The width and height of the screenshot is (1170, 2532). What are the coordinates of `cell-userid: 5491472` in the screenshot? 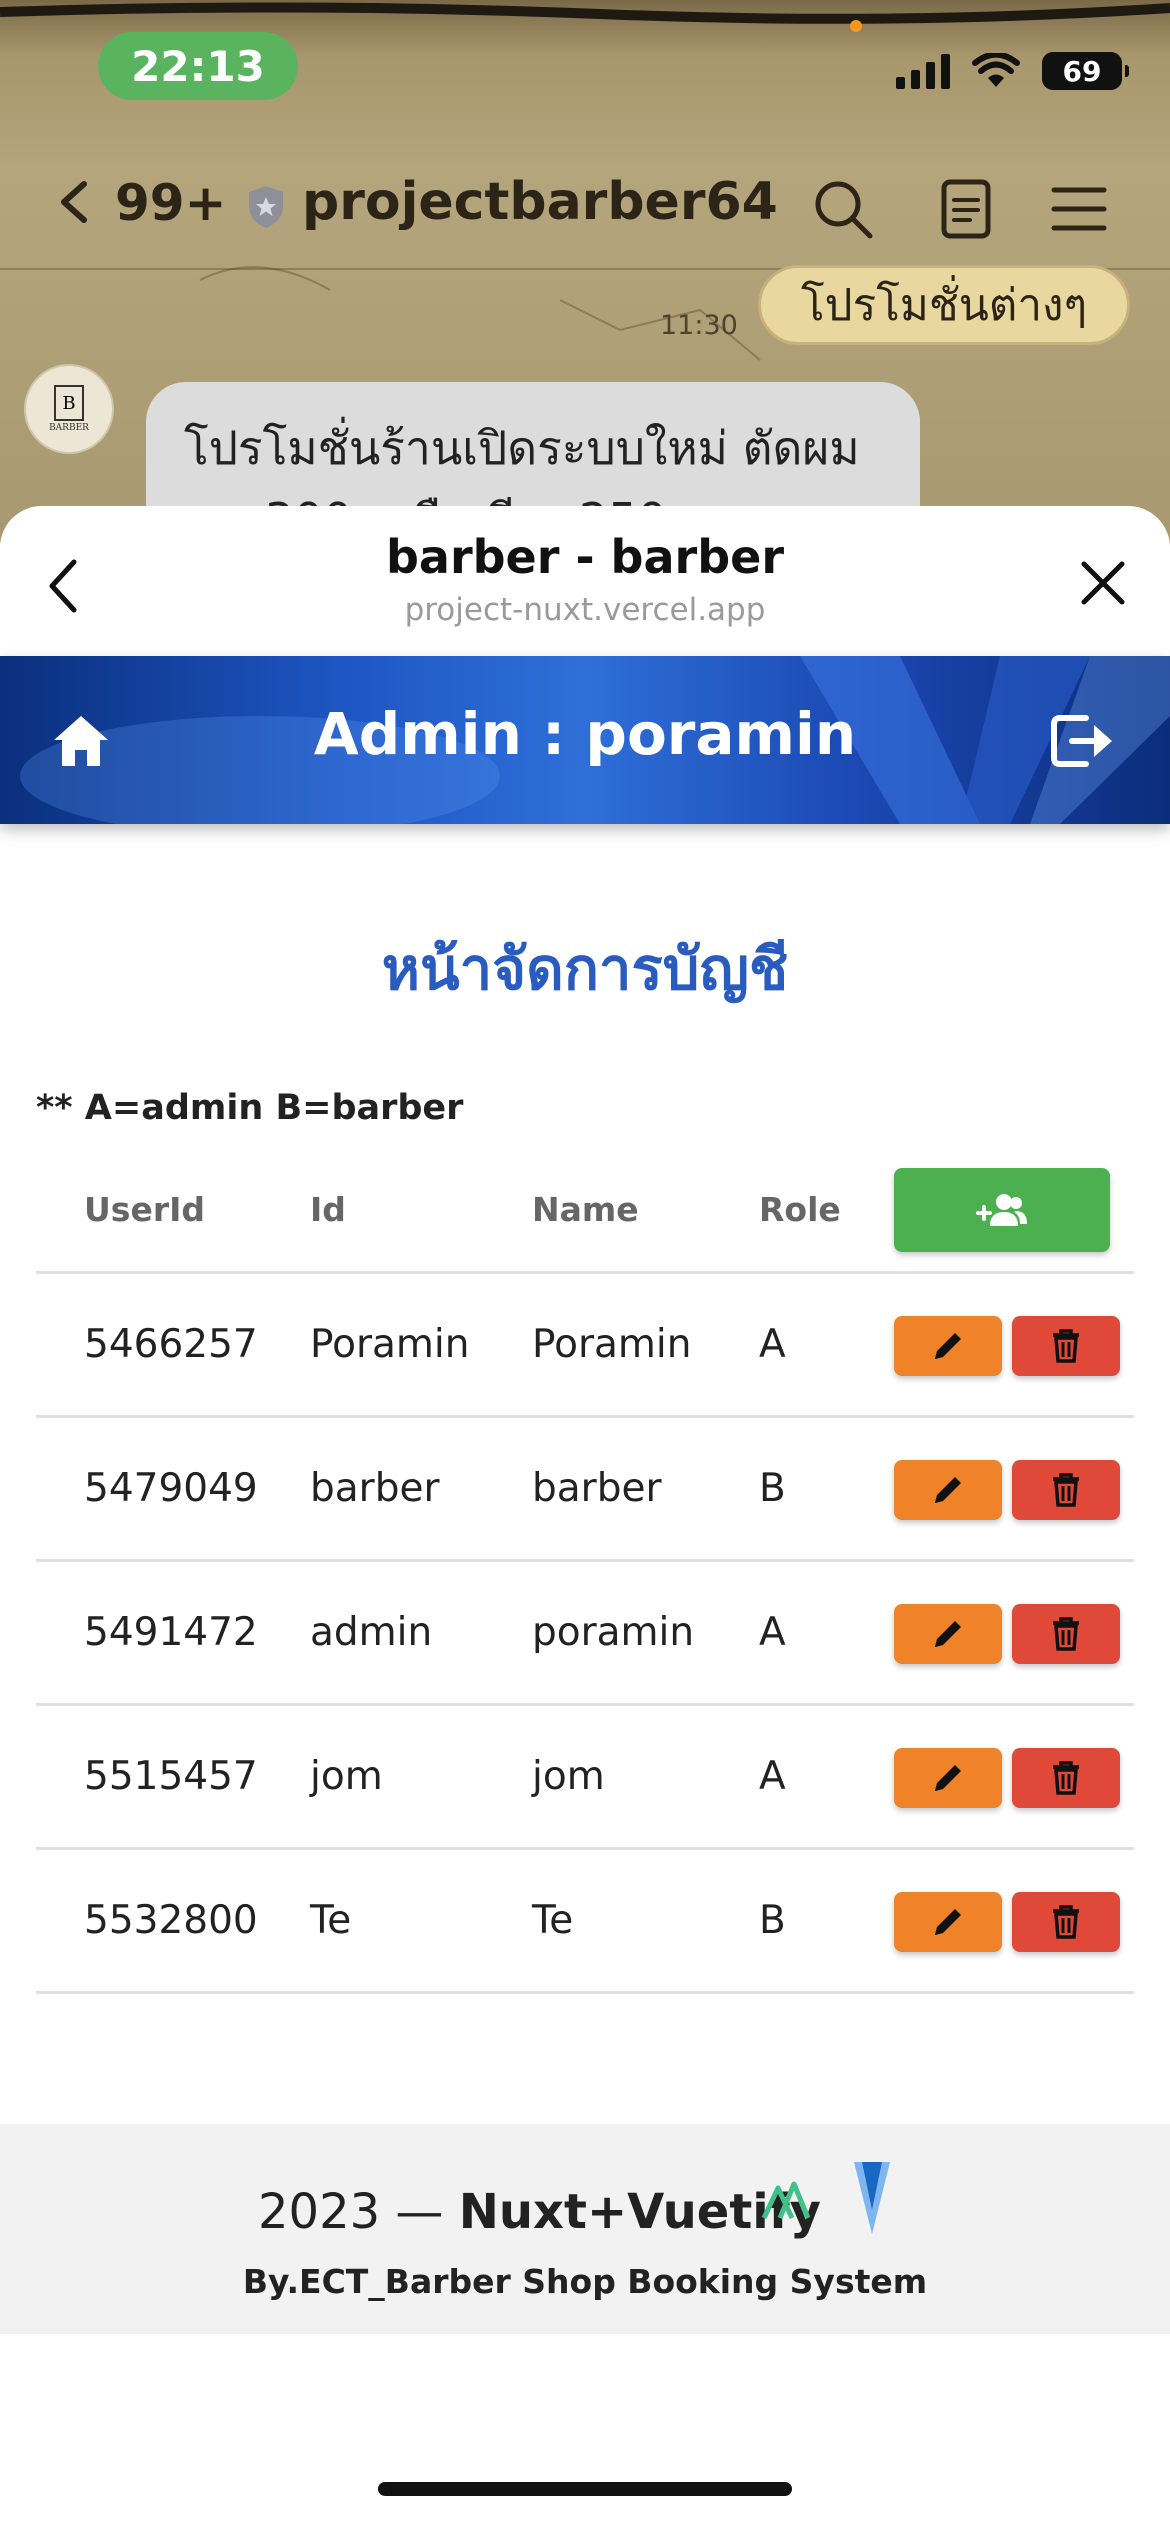 It's located at (171, 1632).